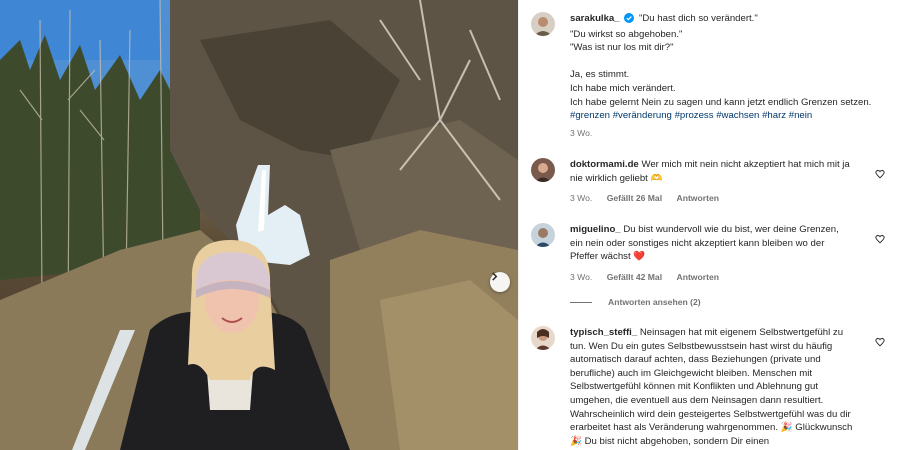 The image size is (900, 450). What do you see at coordinates (500, 282) in the screenshot?
I see `next-photo-button` at bounding box center [500, 282].